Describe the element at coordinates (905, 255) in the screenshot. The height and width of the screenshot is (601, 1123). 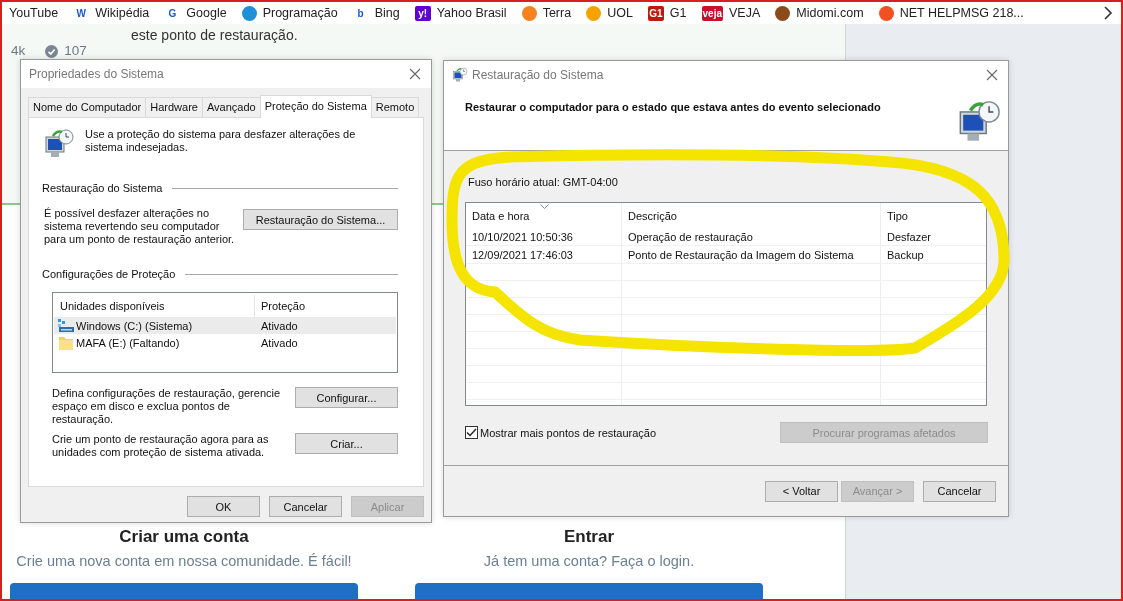
I see `table-cell-text: Backup` at that location.